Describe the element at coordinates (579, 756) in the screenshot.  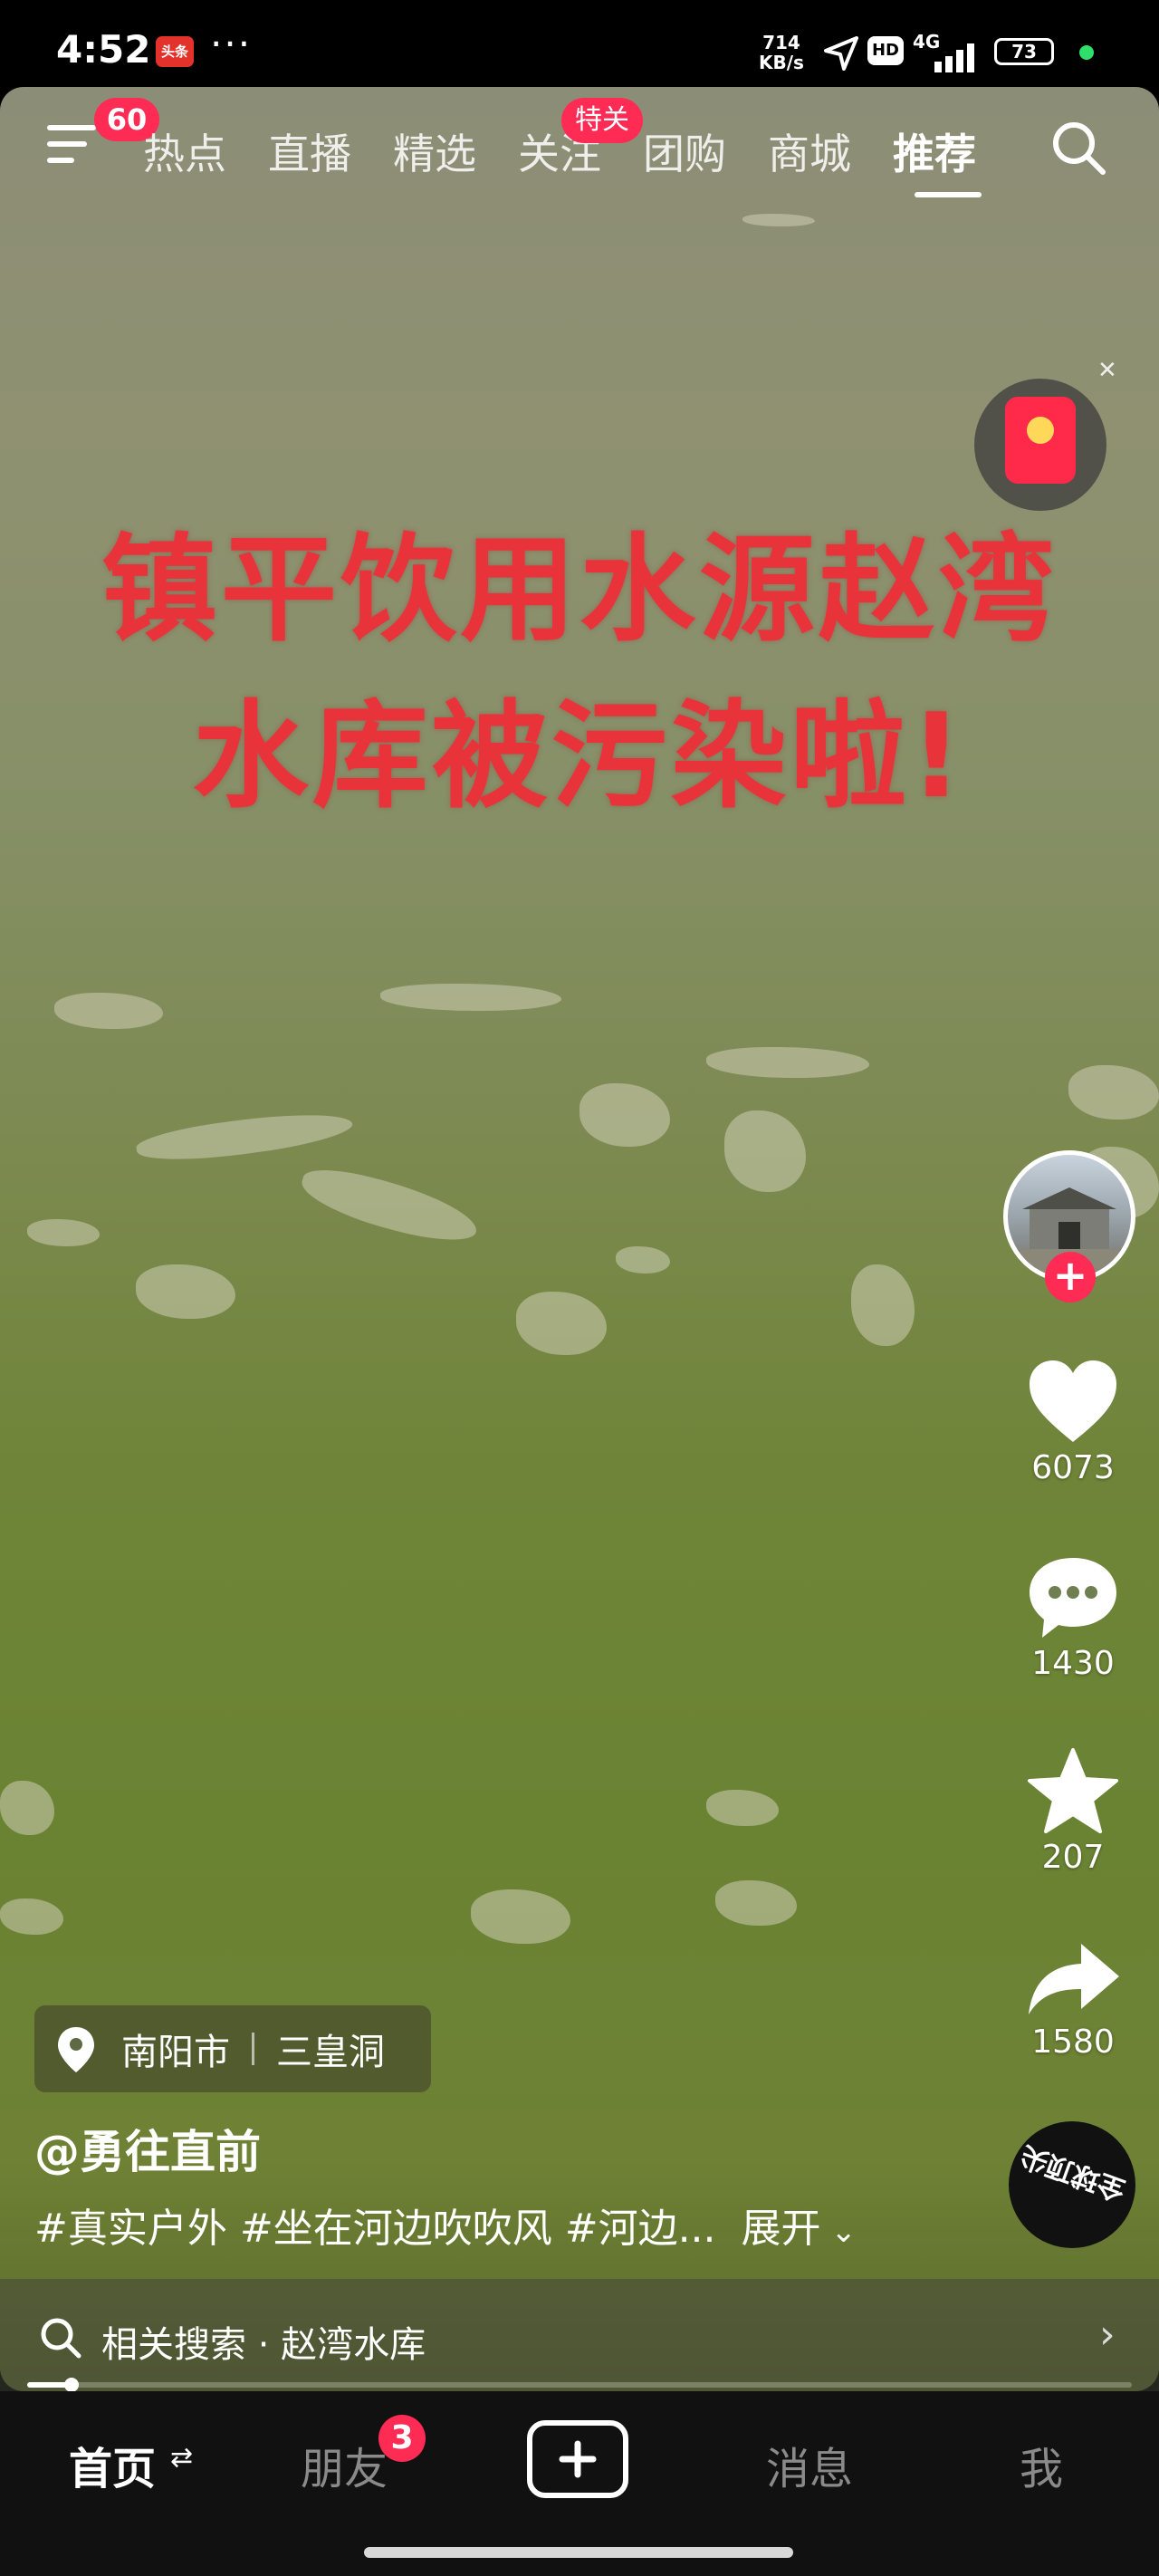
I see `overlay-line-2: 水库被污染啦!` at that location.